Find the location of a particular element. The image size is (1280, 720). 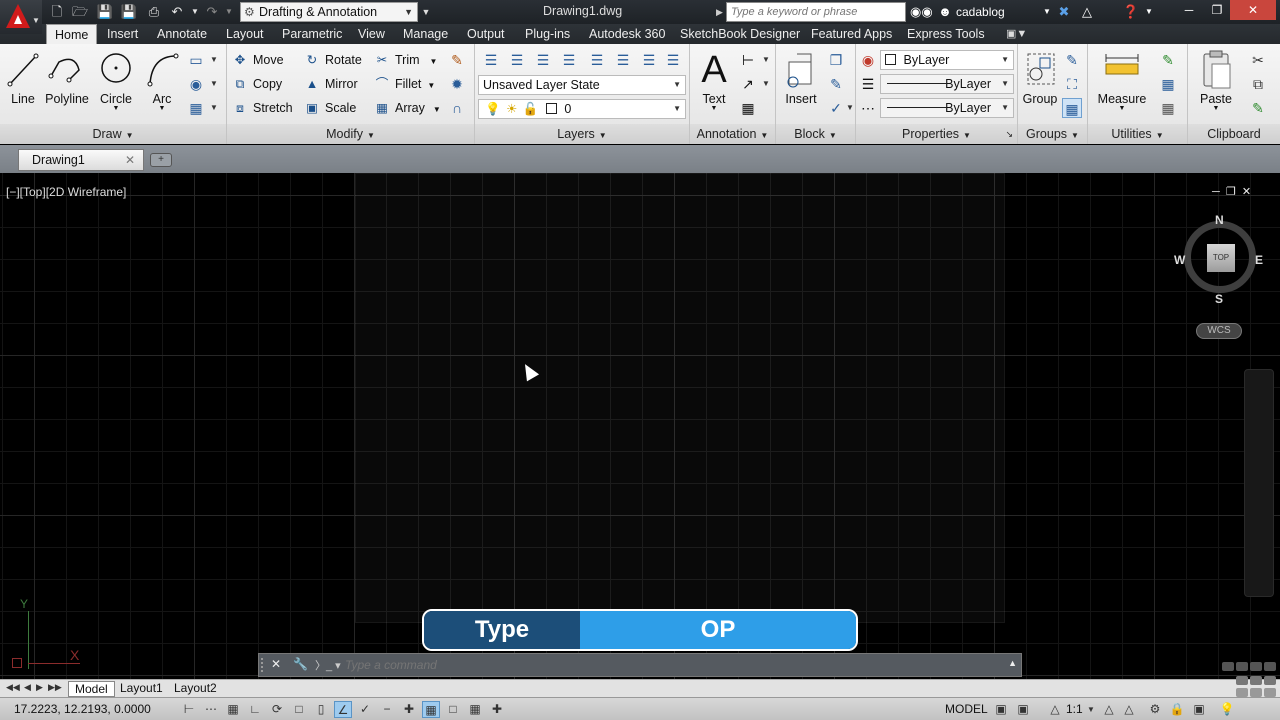

linetype-dropdown: ByLayer ▼ is located at coordinates (947, 84).